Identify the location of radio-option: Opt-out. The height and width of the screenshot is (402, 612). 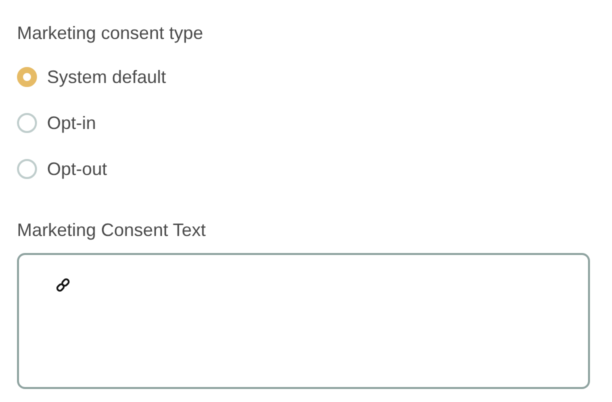
(62, 169).